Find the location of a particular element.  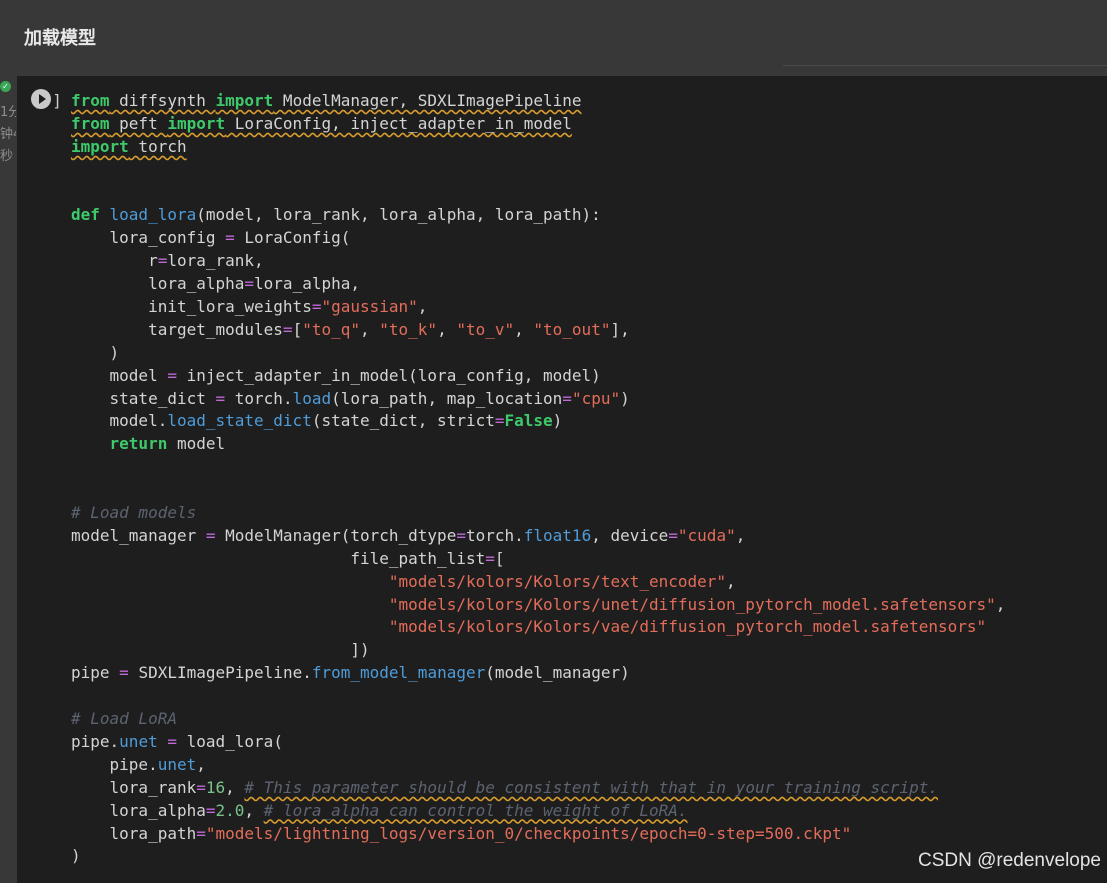

code-line: import torch is located at coordinates (538, 147).